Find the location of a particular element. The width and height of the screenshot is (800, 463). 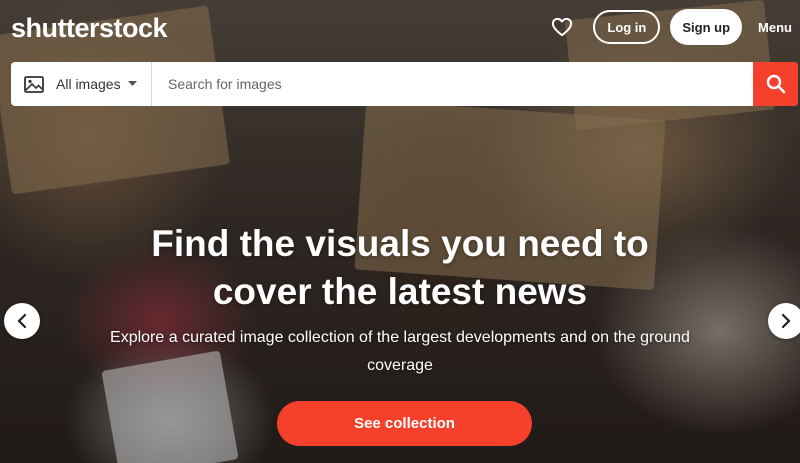

login-button: Log in is located at coordinates (627, 27).